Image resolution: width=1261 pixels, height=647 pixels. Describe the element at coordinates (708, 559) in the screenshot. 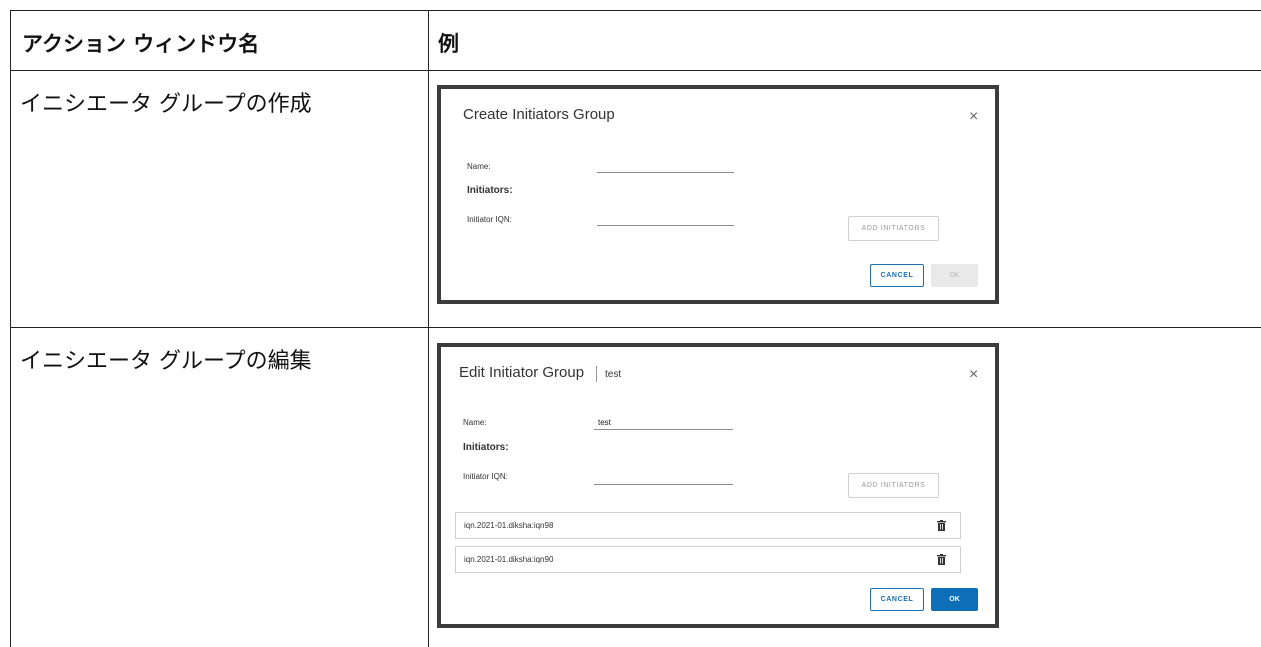

I see `initiator-row: iqn.2021-01.diksha:iqn90` at that location.